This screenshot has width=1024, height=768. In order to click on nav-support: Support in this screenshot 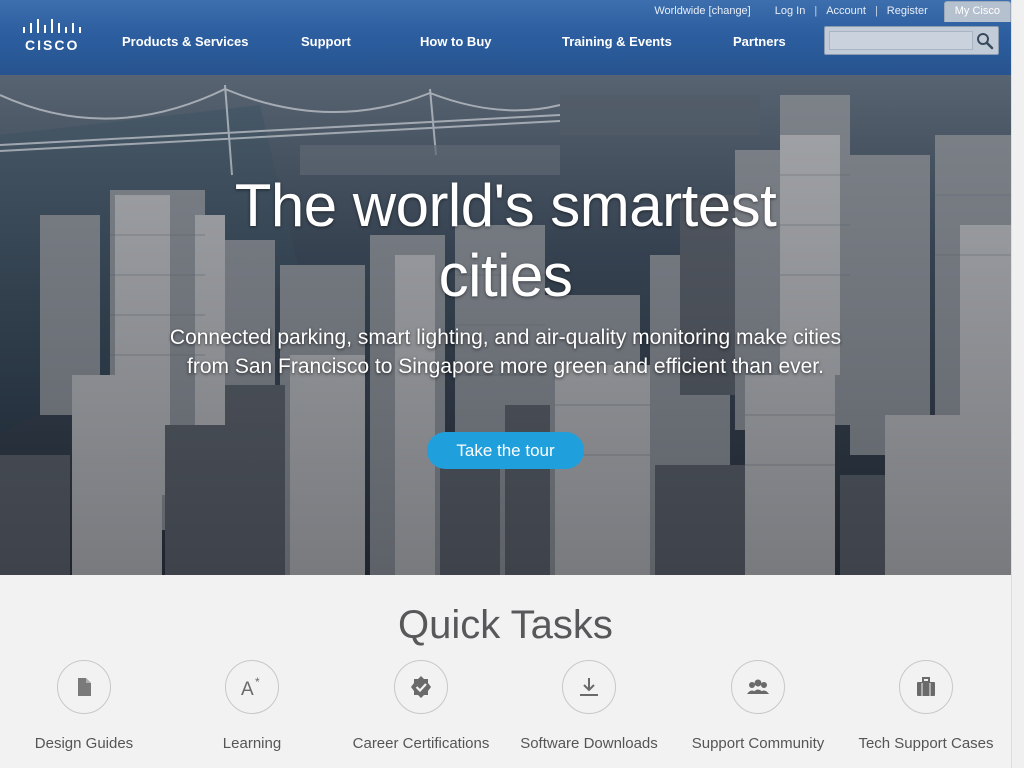, I will do `click(326, 41)`.